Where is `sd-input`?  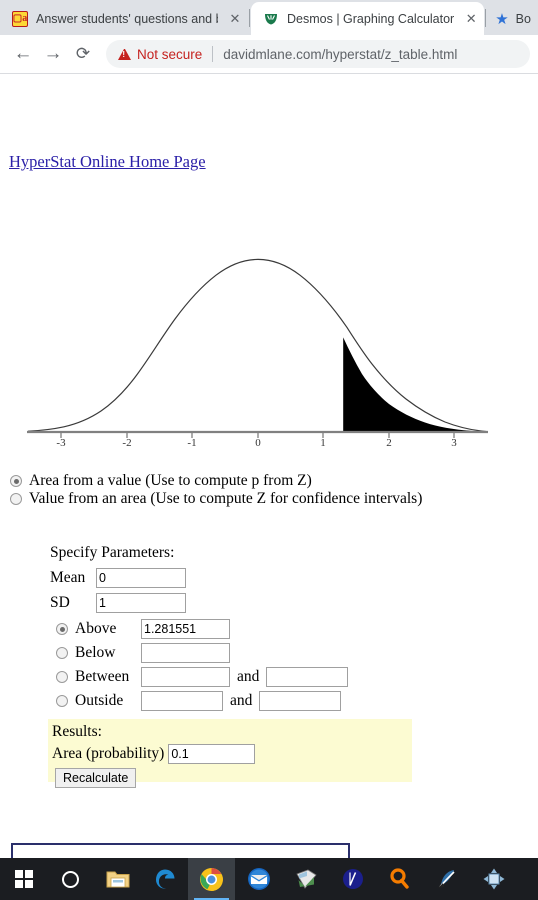
sd-input is located at coordinates (141, 603).